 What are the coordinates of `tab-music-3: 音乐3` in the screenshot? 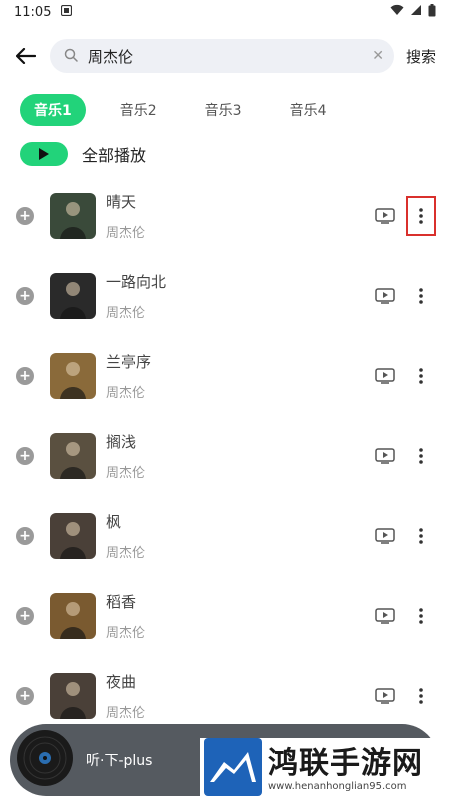 It's located at (223, 110).